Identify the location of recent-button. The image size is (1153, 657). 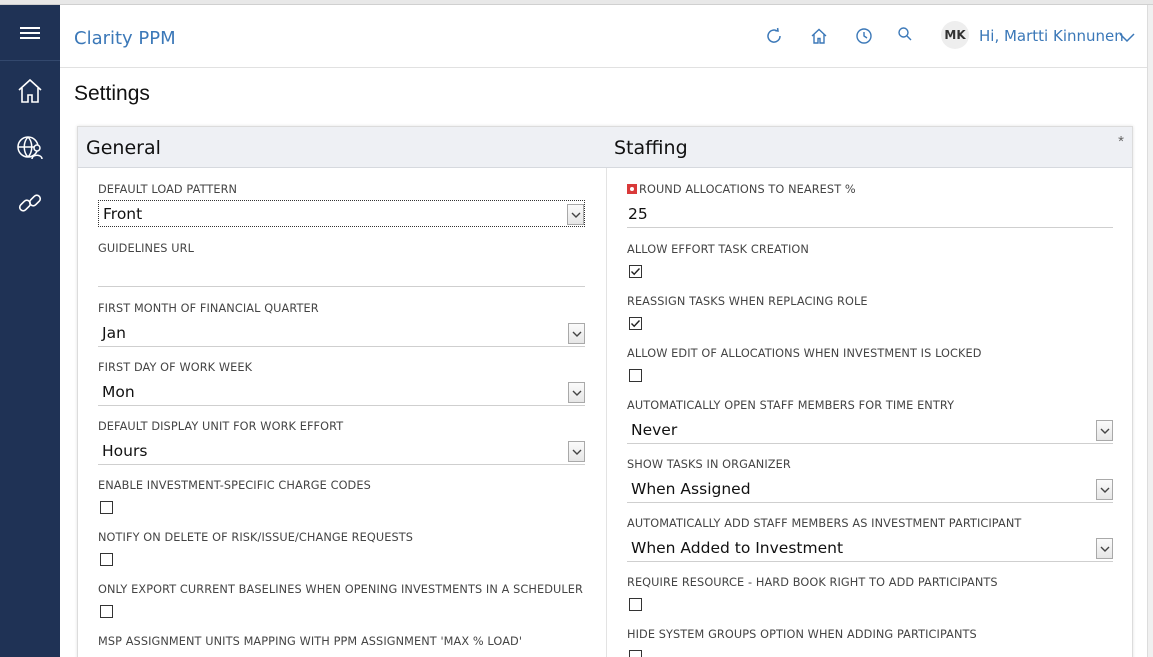
(864, 36).